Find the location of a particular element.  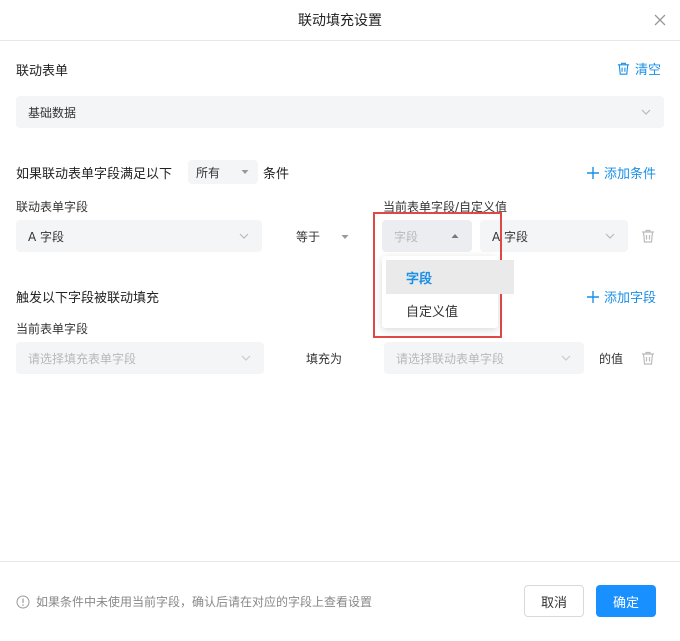

add-field-button: 添加字段 is located at coordinates (621, 296).